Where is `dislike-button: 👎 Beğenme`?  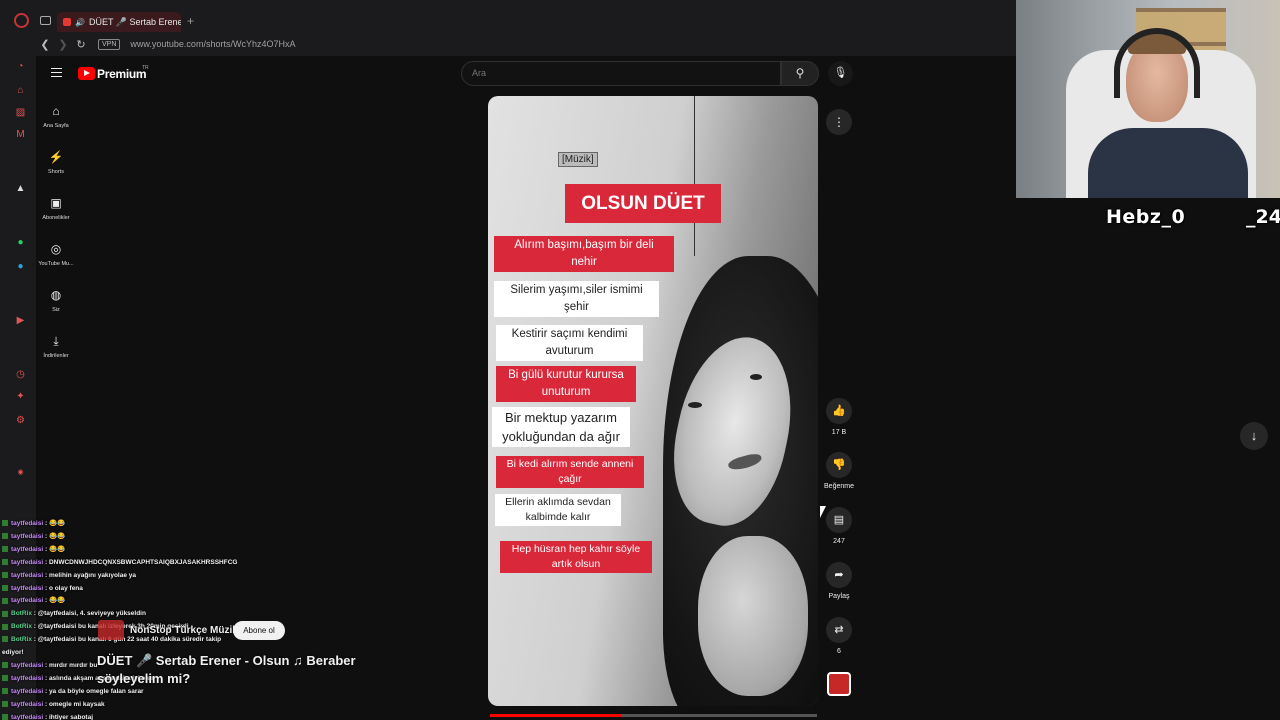 dislike-button: 👎 Beğenme is located at coordinates (839, 471).